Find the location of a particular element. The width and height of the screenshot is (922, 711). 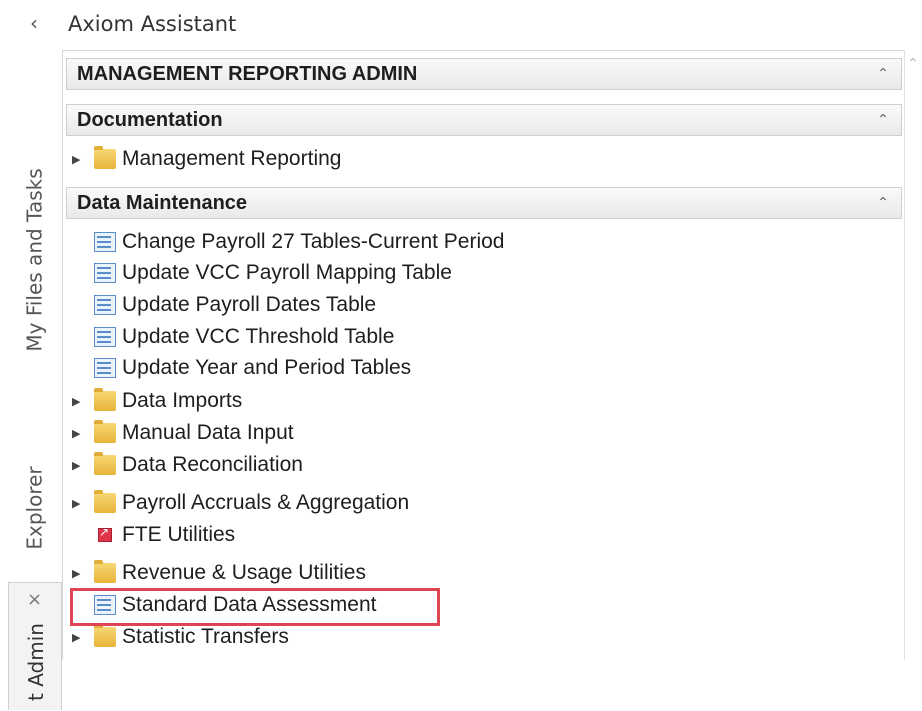

tree-item-update-vcc-payroll-mapping-table: Update VCC Payroll Mapping Table is located at coordinates (484, 273).